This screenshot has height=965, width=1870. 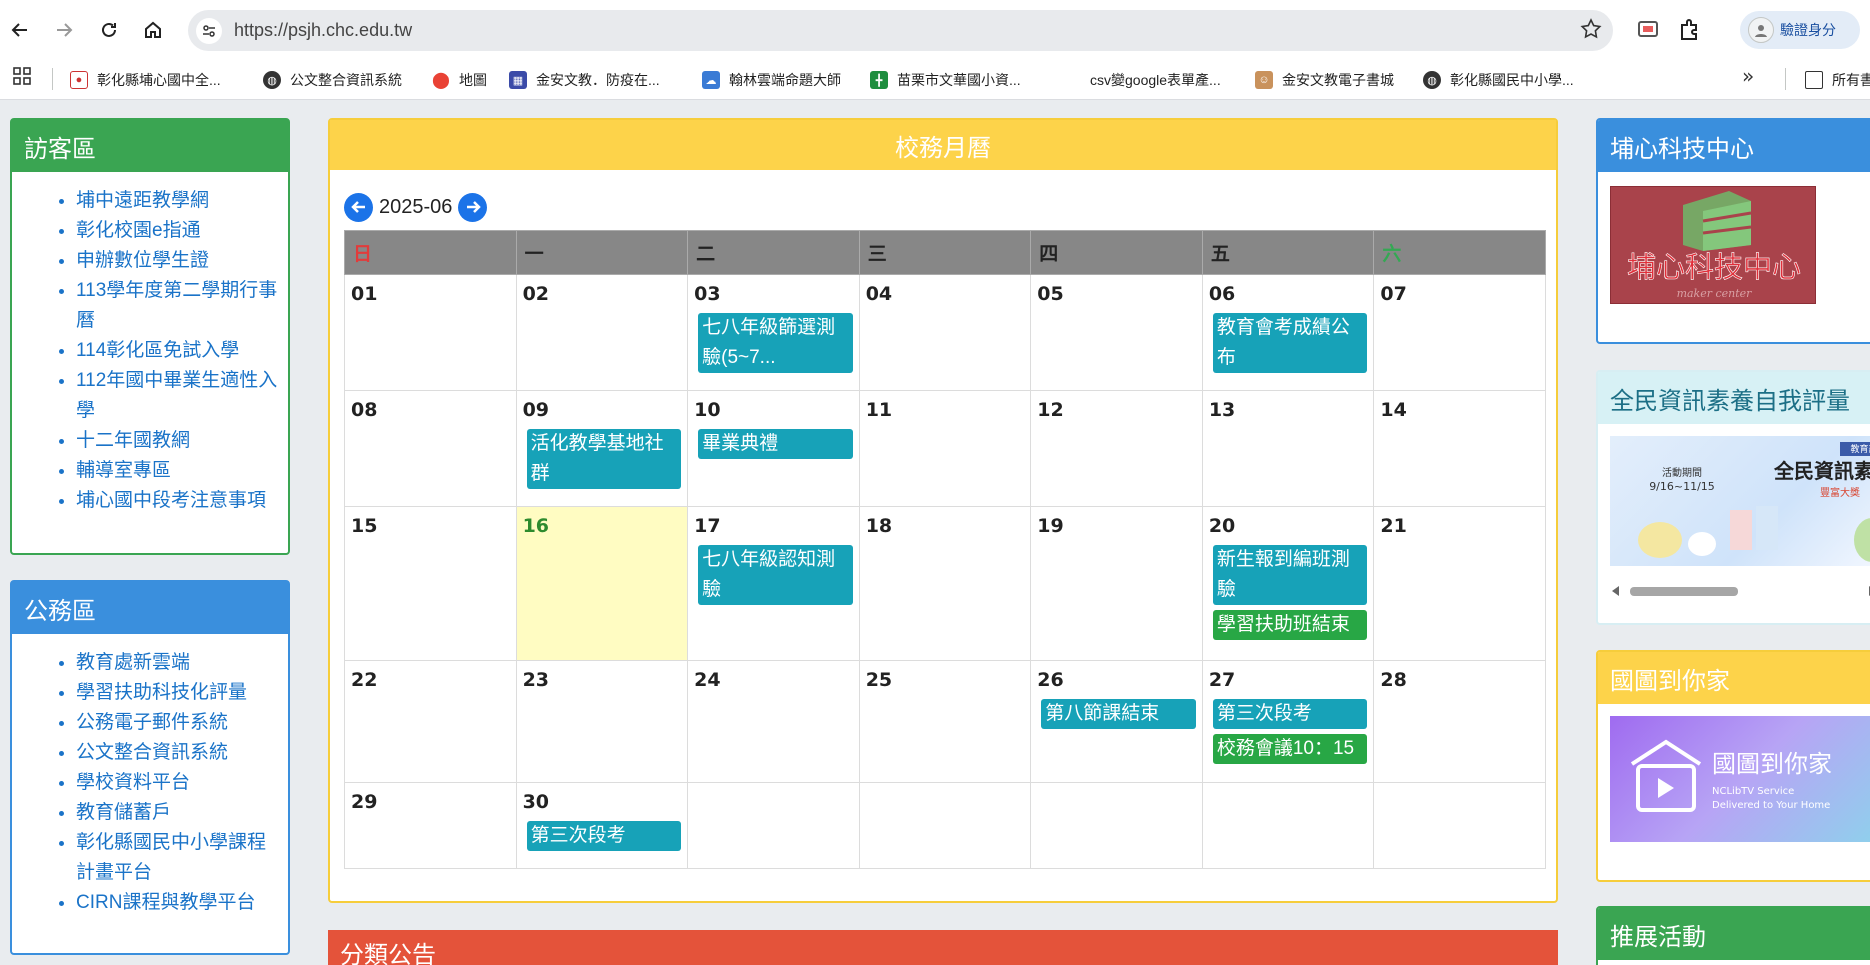 What do you see at coordinates (602, 583) in the screenshot?
I see `calendar-day-cell-today: 16` at bounding box center [602, 583].